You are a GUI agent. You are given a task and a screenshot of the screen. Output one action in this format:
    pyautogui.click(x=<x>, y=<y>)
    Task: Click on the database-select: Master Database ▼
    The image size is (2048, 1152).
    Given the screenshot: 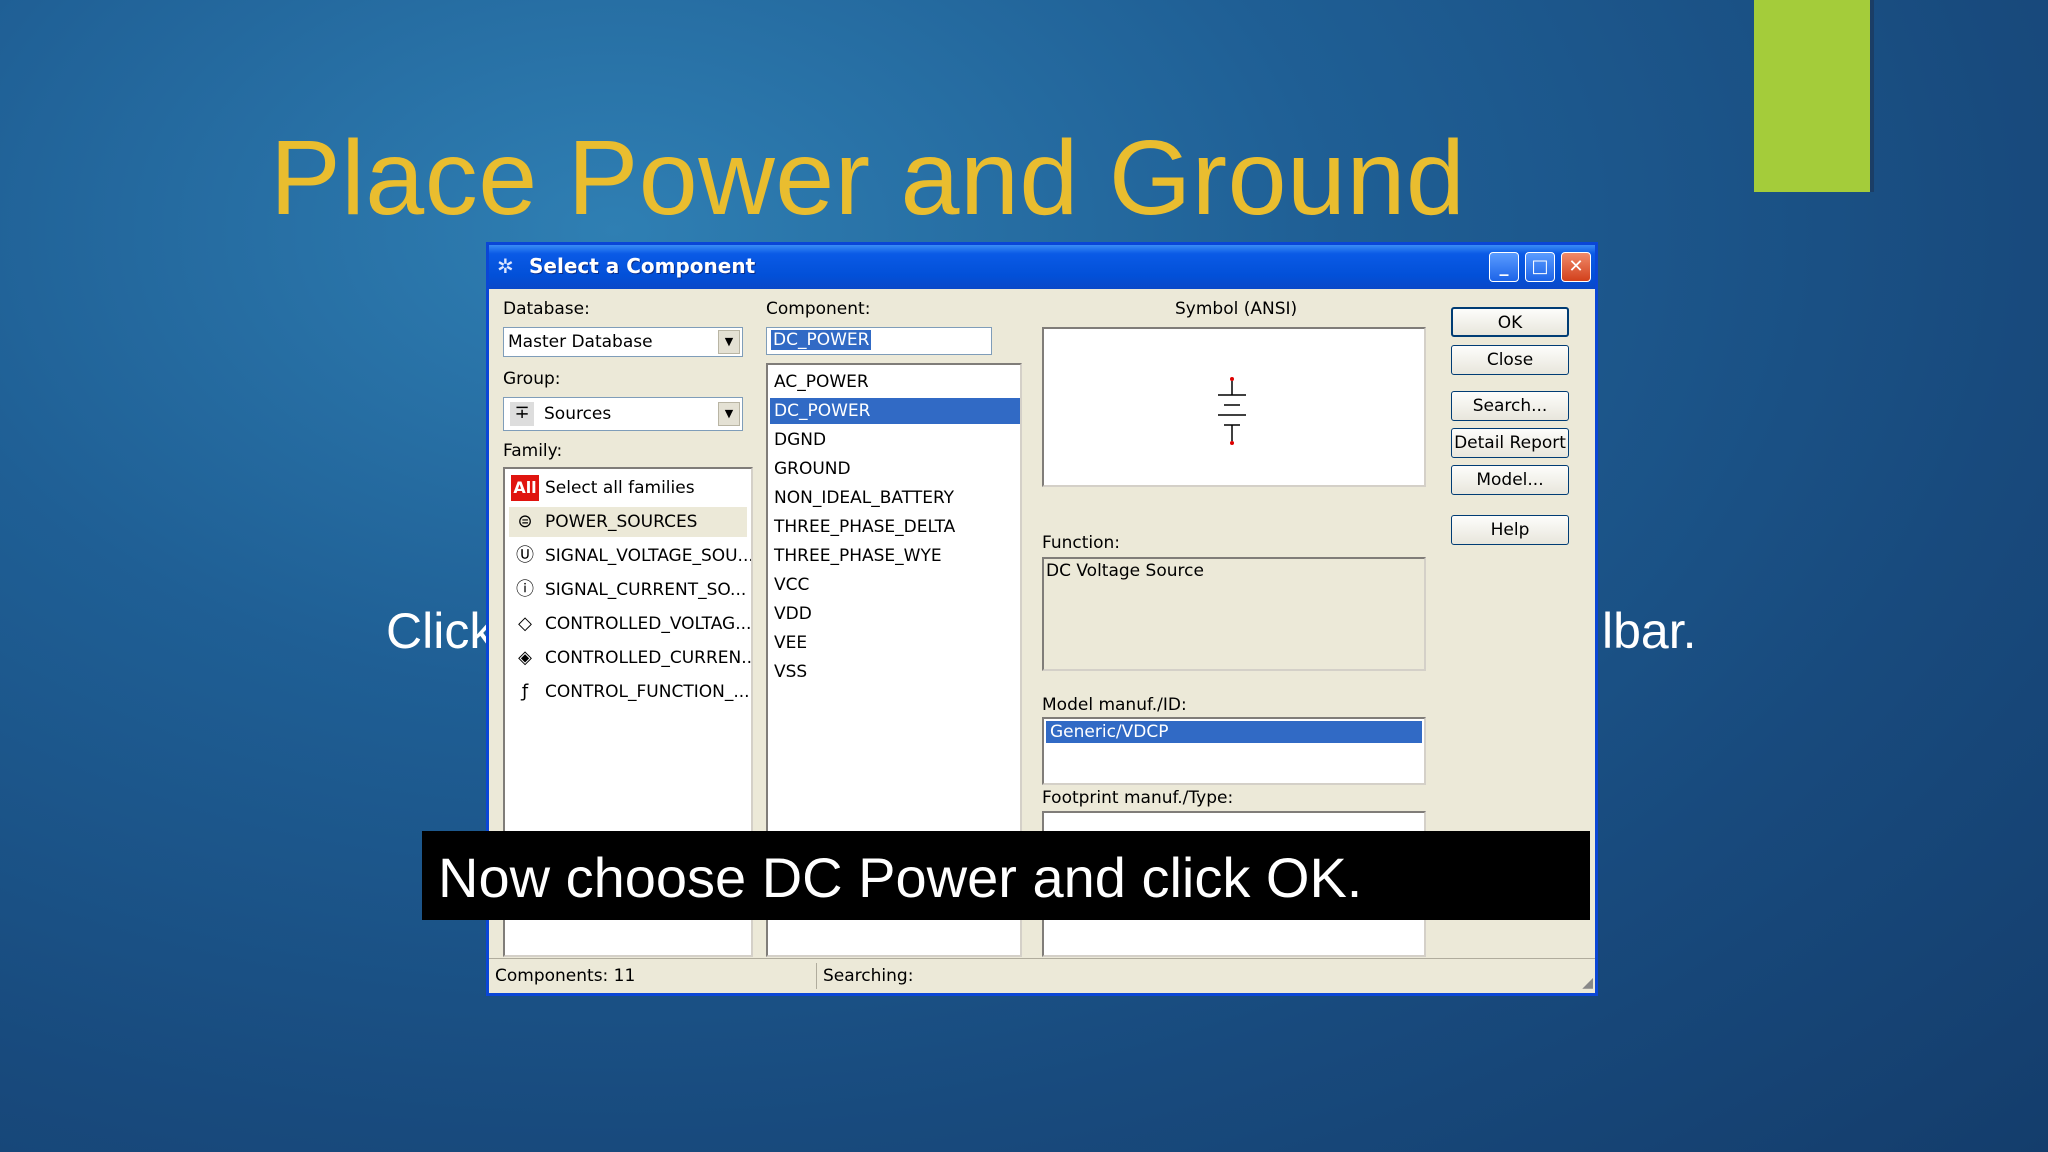 What is the action you would take?
    pyautogui.click(x=623, y=342)
    